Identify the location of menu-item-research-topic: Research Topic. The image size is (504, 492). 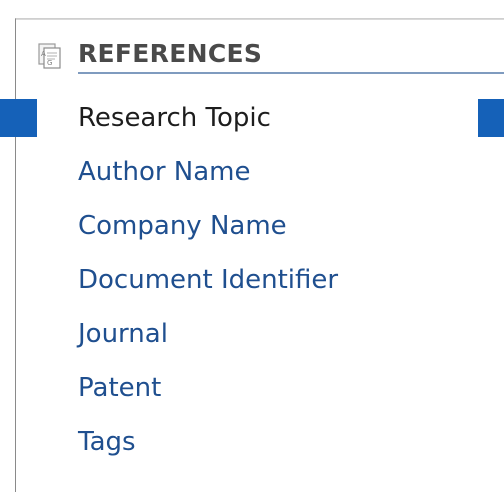
(252, 122).